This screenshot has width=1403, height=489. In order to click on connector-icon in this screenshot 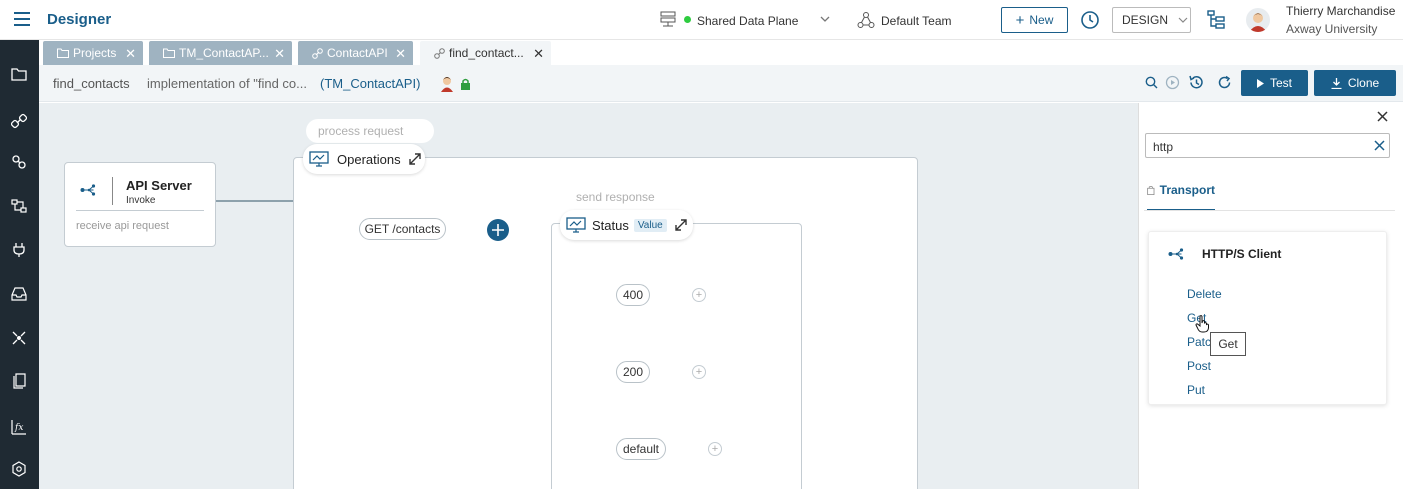, I will do `click(19, 162)`.